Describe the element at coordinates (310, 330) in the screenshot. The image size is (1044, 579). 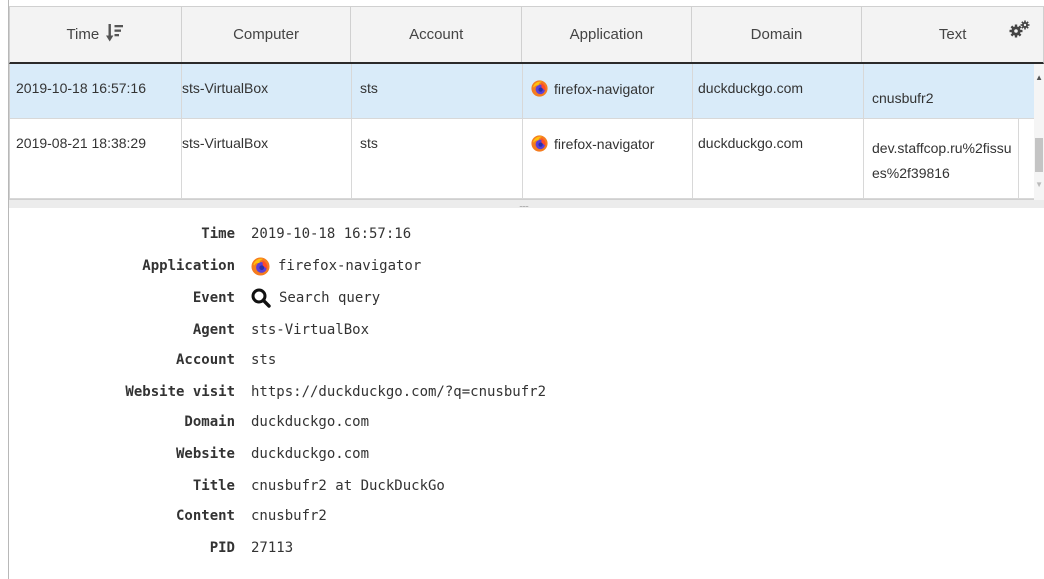
I see `detail-value: sts-VirtualBox` at that location.